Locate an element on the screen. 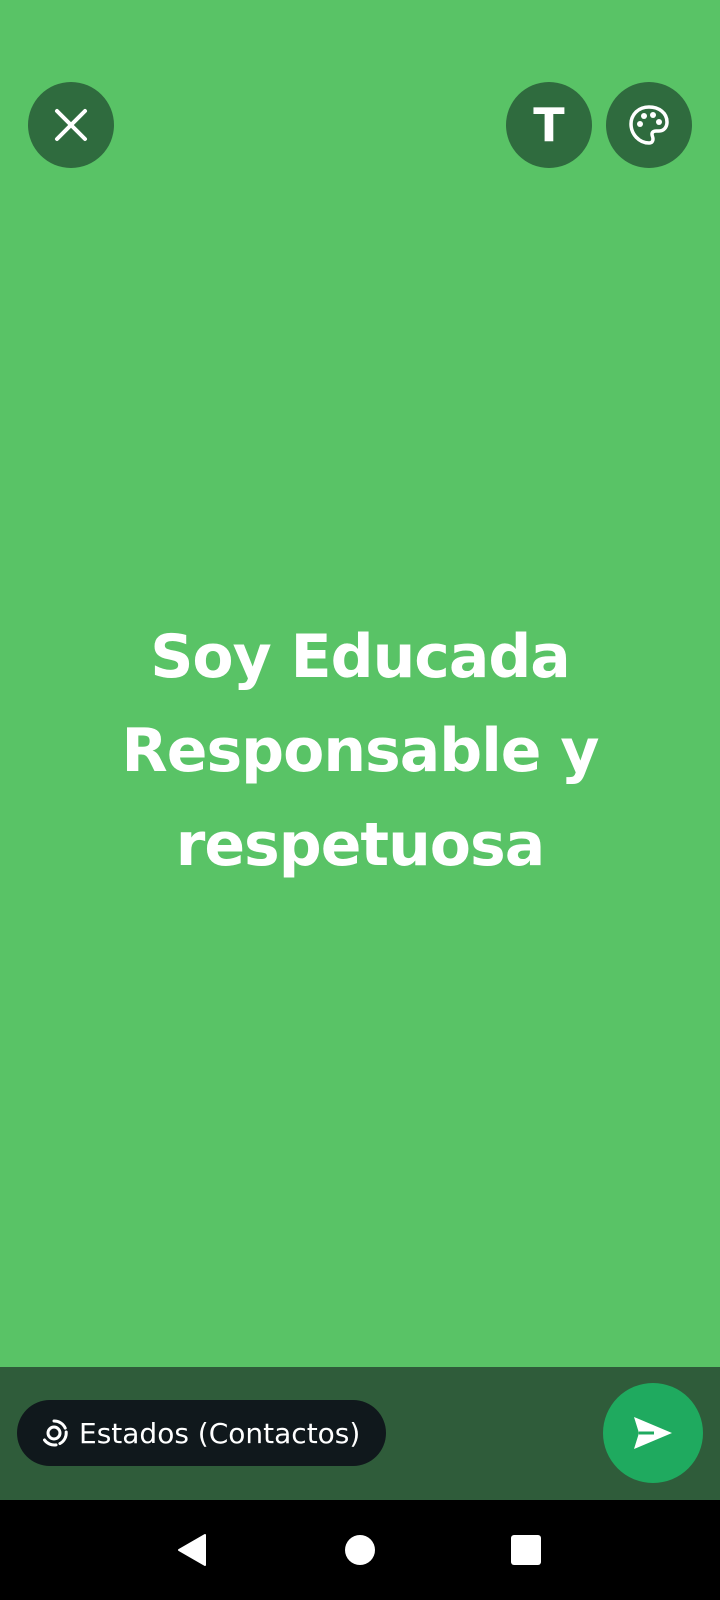 Image resolution: width=720 pixels, height=1600 pixels. text-style-icon: T is located at coordinates (549, 125).